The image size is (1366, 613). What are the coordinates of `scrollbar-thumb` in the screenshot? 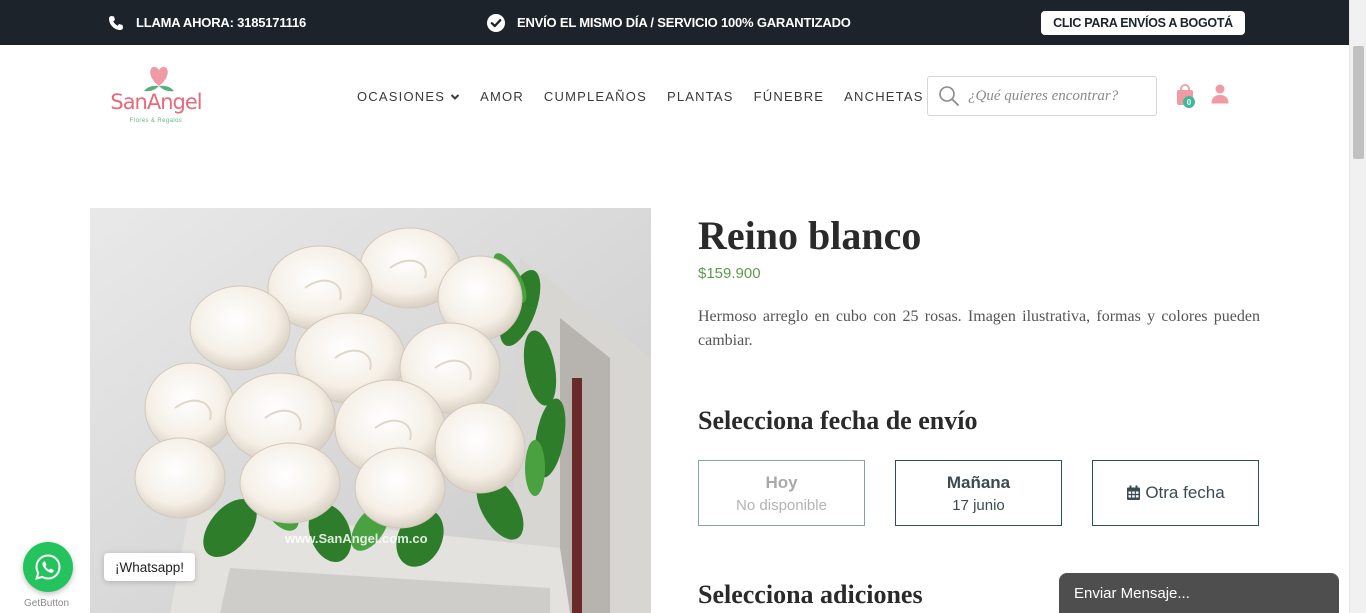 It's located at (1358, 102).